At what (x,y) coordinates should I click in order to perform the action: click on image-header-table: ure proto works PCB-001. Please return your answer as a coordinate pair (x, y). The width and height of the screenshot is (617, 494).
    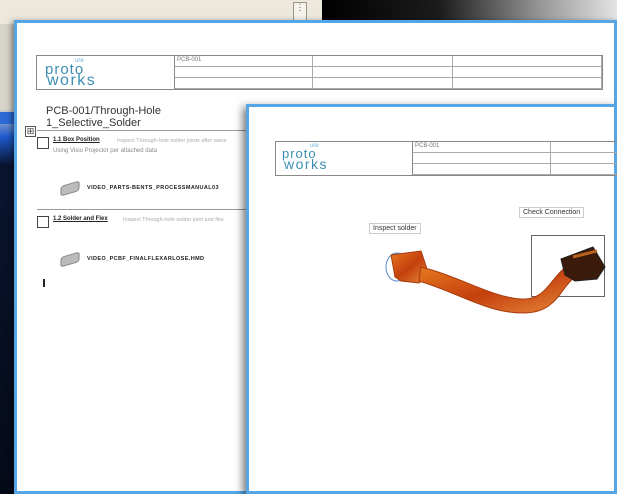
    Looking at the image, I should click on (446, 158).